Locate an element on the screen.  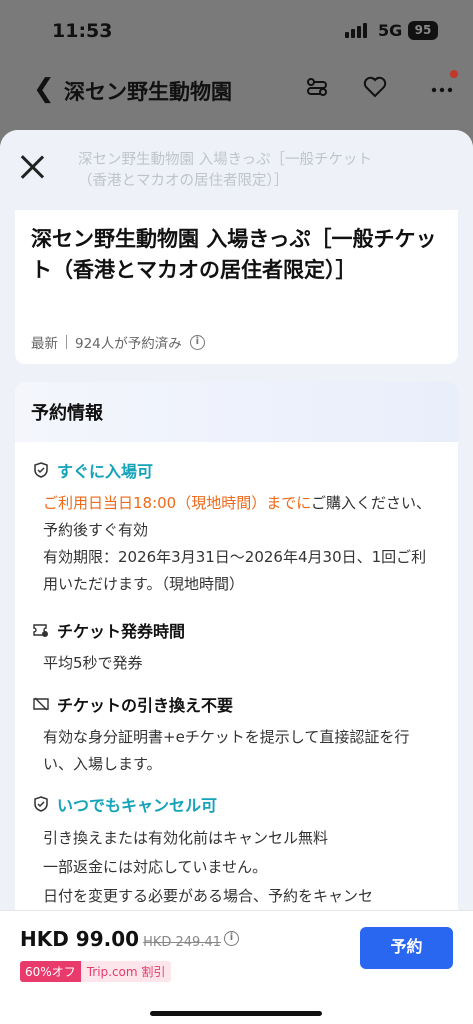
issue-time-title: チケット発券時間 is located at coordinates (121, 631).